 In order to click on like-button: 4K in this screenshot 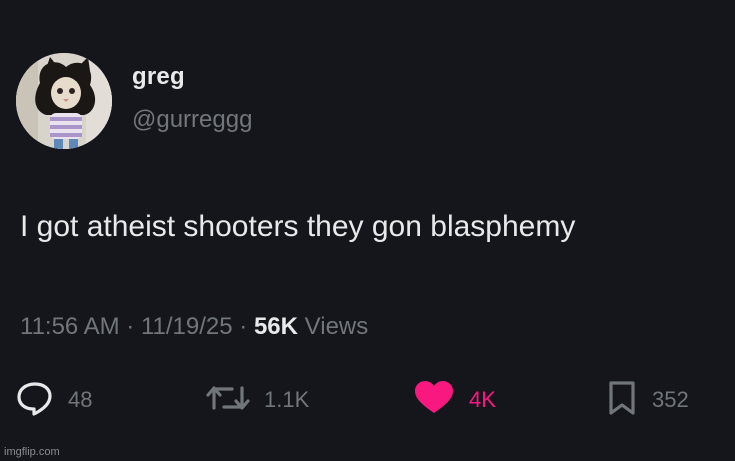, I will do `click(454, 400)`.